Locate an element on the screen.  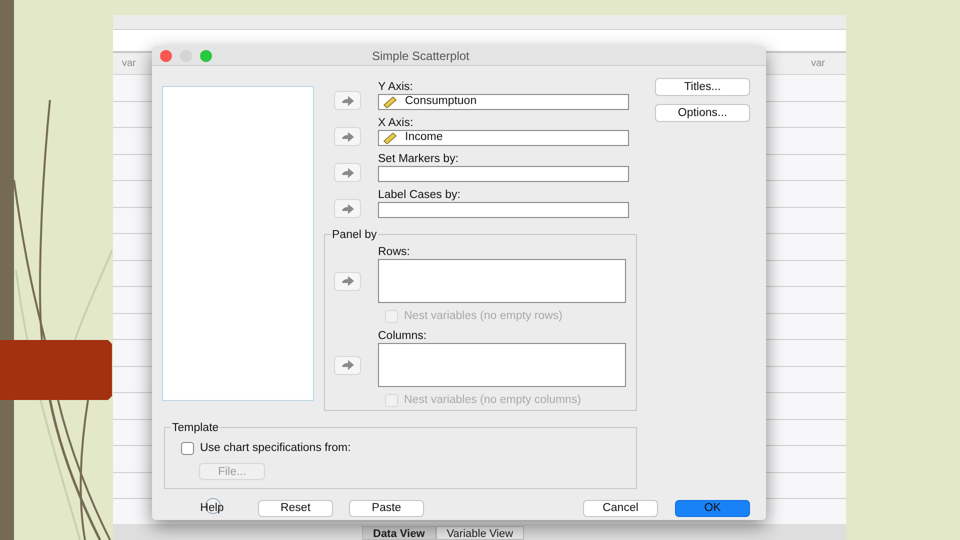
field-label: Set Markers by: is located at coordinates (418, 159).